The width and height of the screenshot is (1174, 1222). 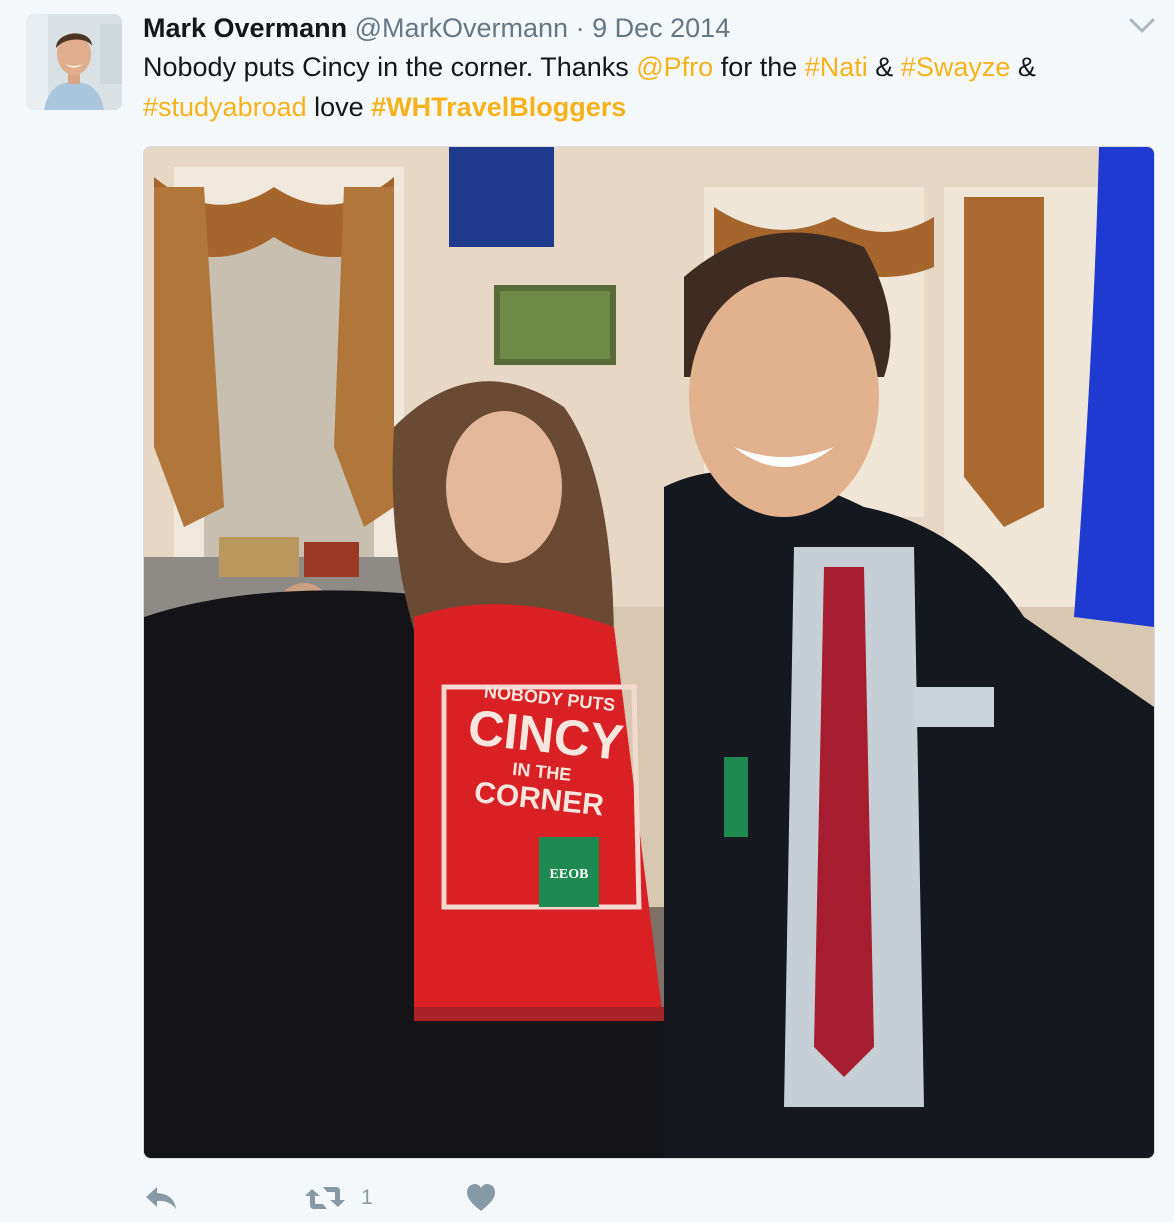 What do you see at coordinates (759, 67) in the screenshot?
I see `tweet-text-part: for the` at bounding box center [759, 67].